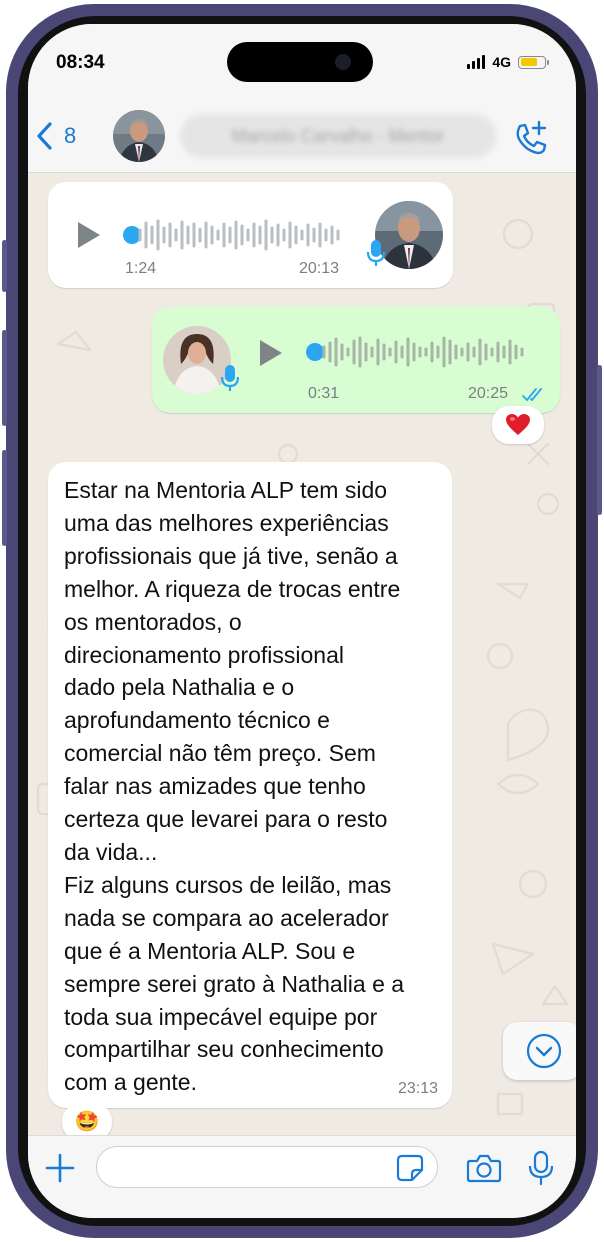 This screenshot has height=1242, width=604. What do you see at coordinates (476, 62) in the screenshot?
I see `cellular-signal-icon` at bounding box center [476, 62].